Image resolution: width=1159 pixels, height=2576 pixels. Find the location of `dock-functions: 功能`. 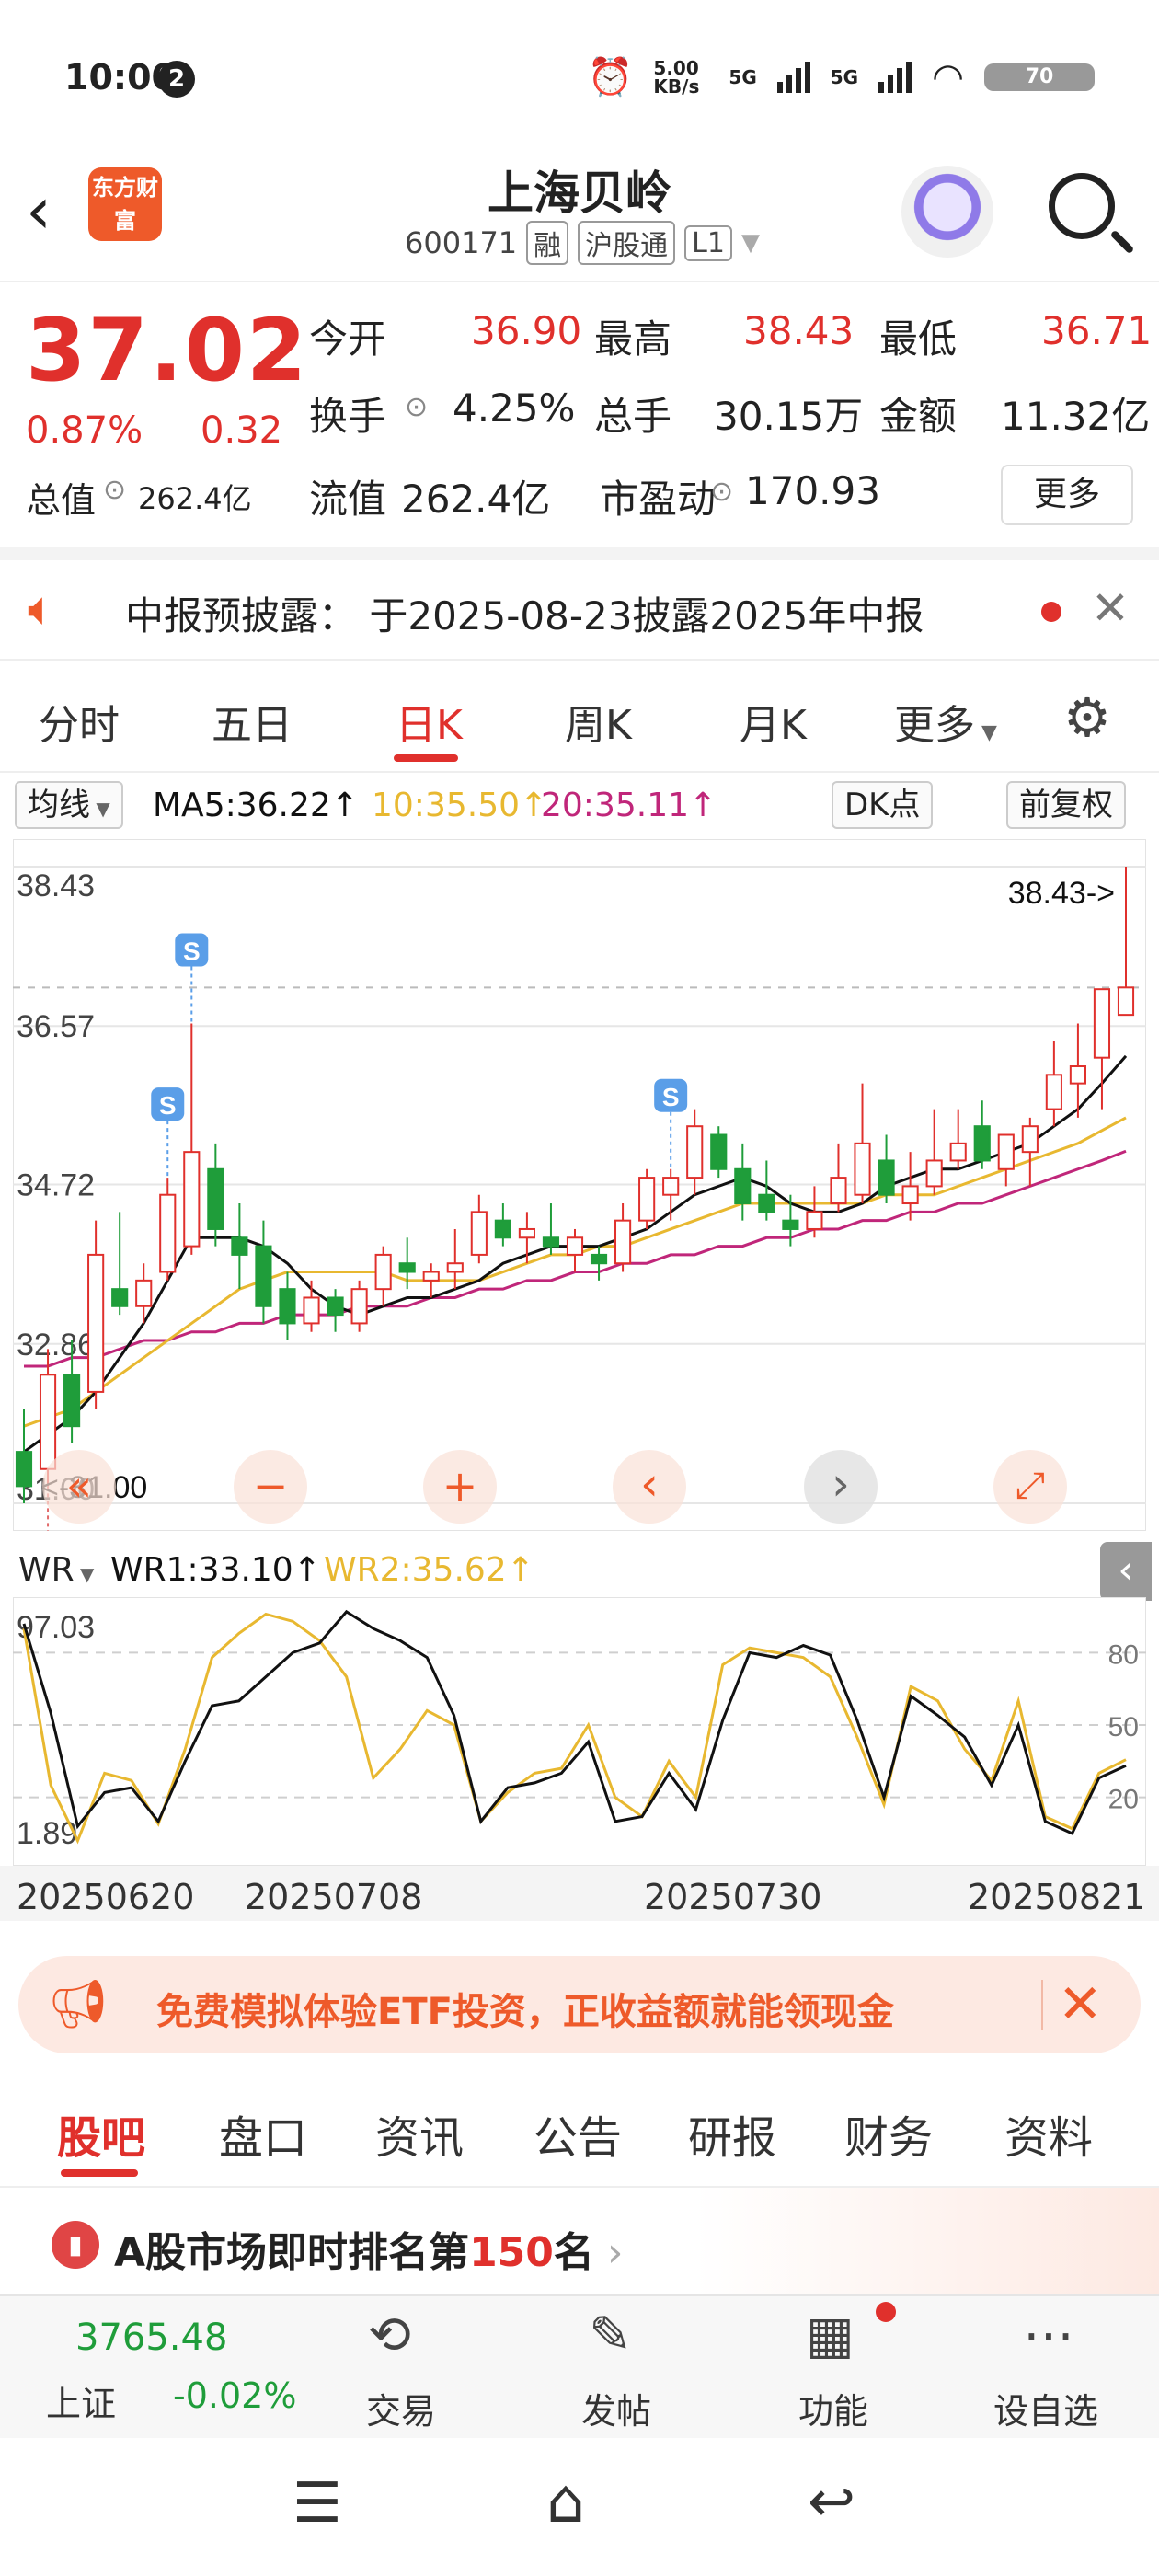

dock-functions: 功能 is located at coordinates (833, 2408).